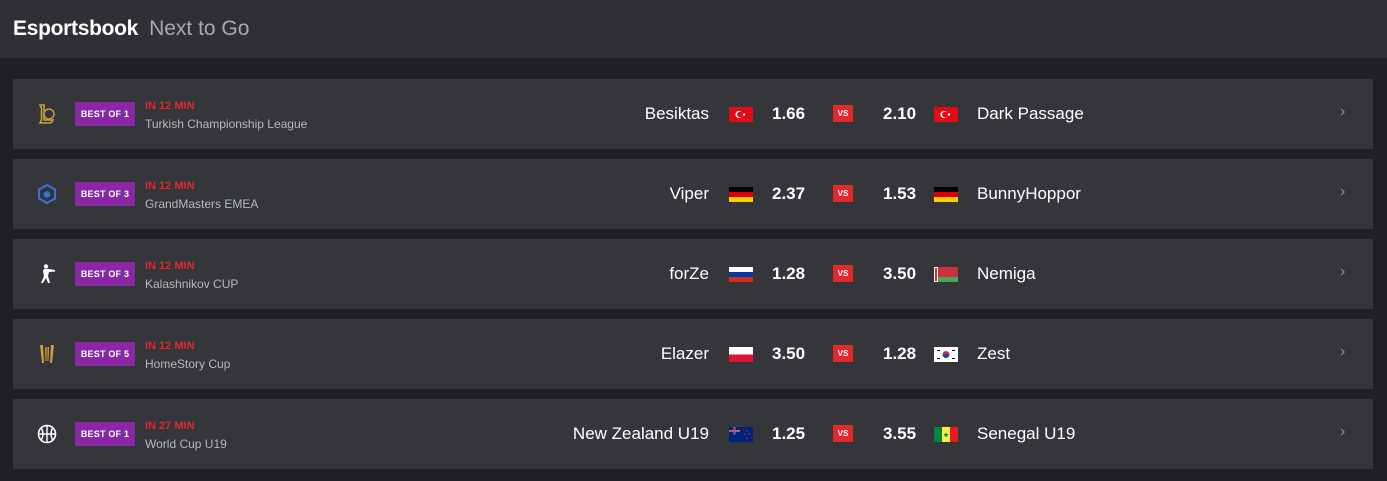 This screenshot has width=1387, height=481. Describe the element at coordinates (192, 284) in the screenshot. I see `league-name: Kalashnikov CUP` at that location.